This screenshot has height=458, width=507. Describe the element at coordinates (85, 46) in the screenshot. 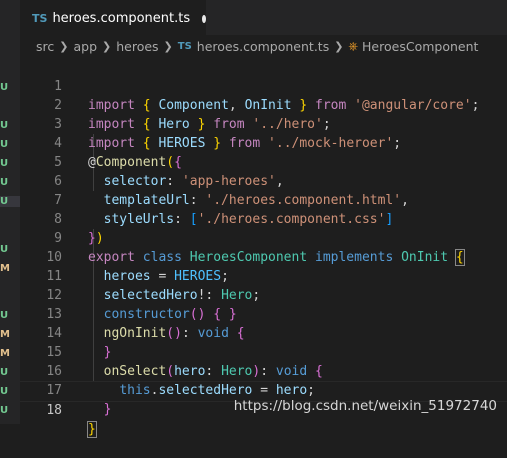

I see `breadcrumb-app: app` at that location.